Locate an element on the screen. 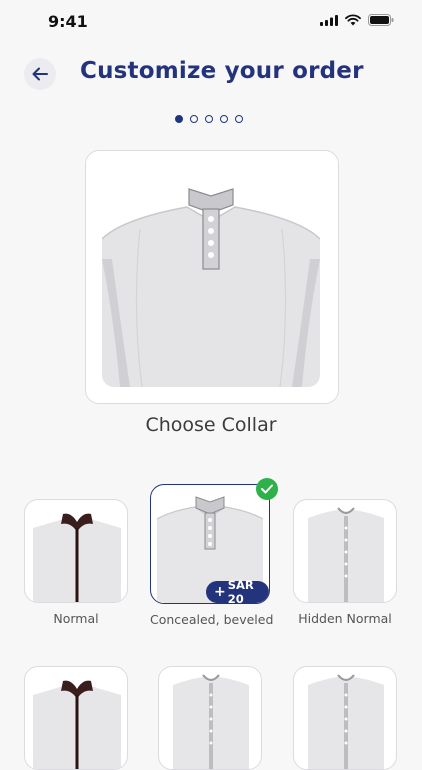  price-badge: + SAR 20 is located at coordinates (237, 591).